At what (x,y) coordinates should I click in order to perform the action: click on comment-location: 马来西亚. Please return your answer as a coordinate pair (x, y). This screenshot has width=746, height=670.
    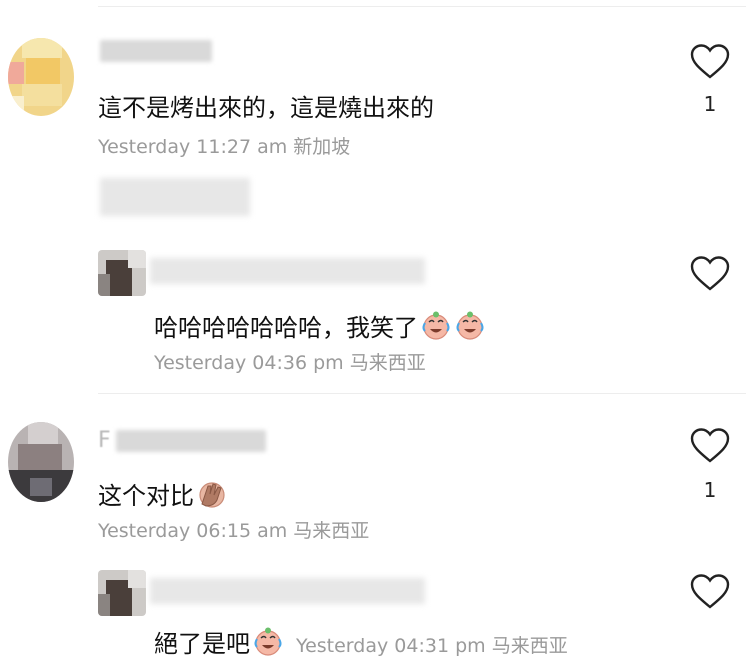
    Looking at the image, I should click on (331, 531).